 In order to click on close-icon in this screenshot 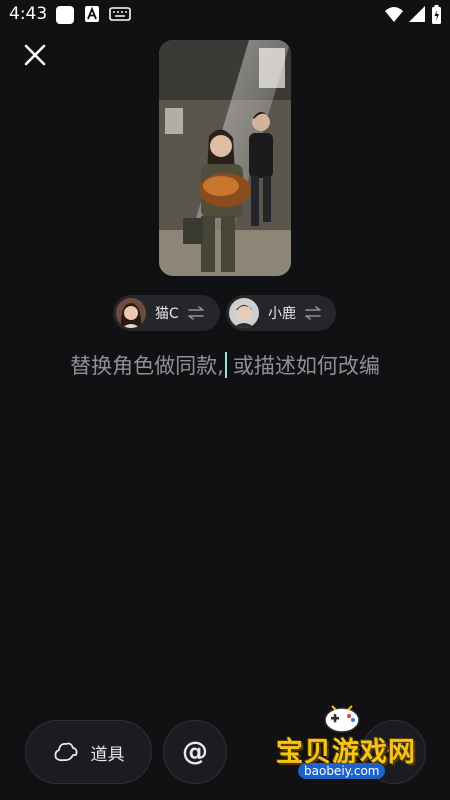, I will do `click(35, 55)`.